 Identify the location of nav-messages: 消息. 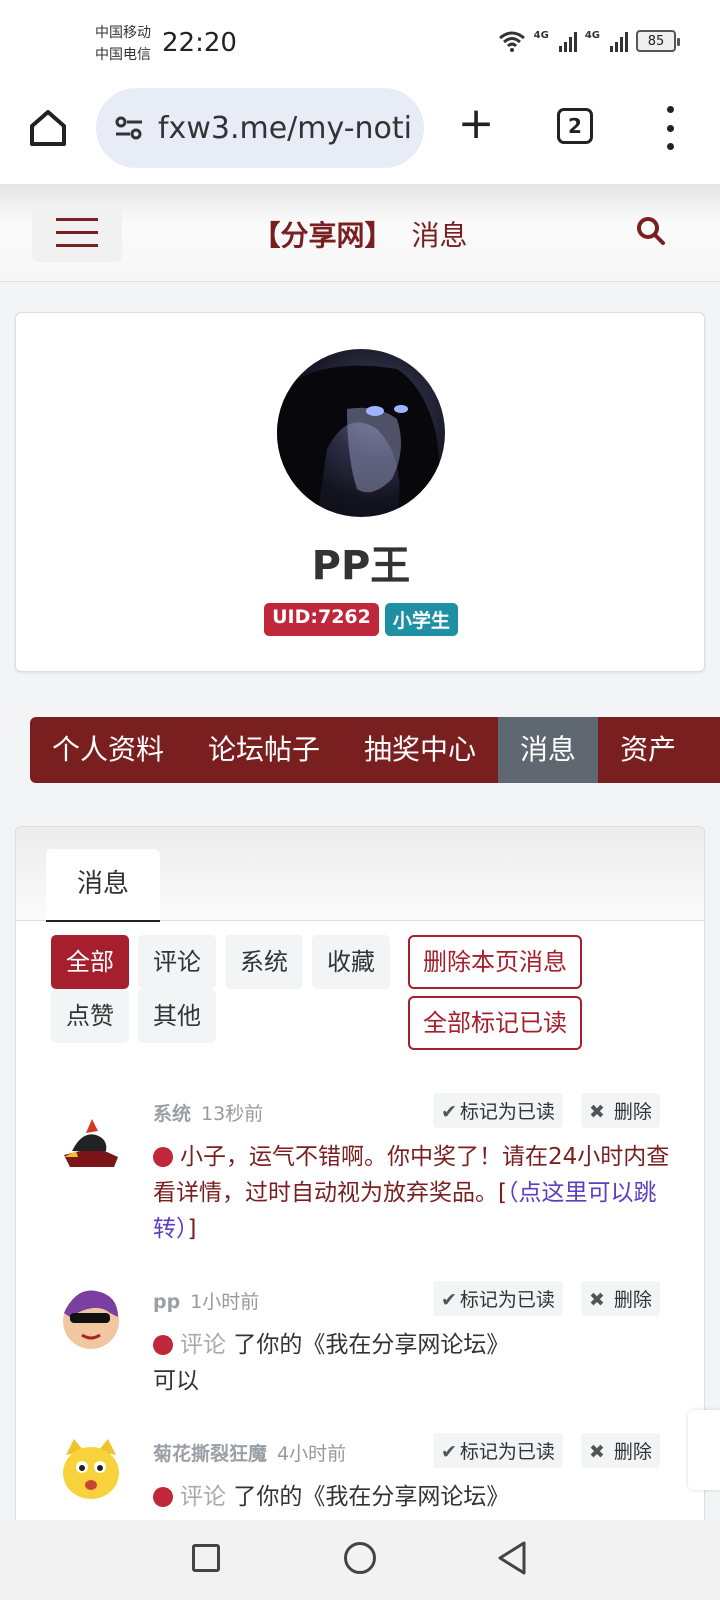
(548, 750).